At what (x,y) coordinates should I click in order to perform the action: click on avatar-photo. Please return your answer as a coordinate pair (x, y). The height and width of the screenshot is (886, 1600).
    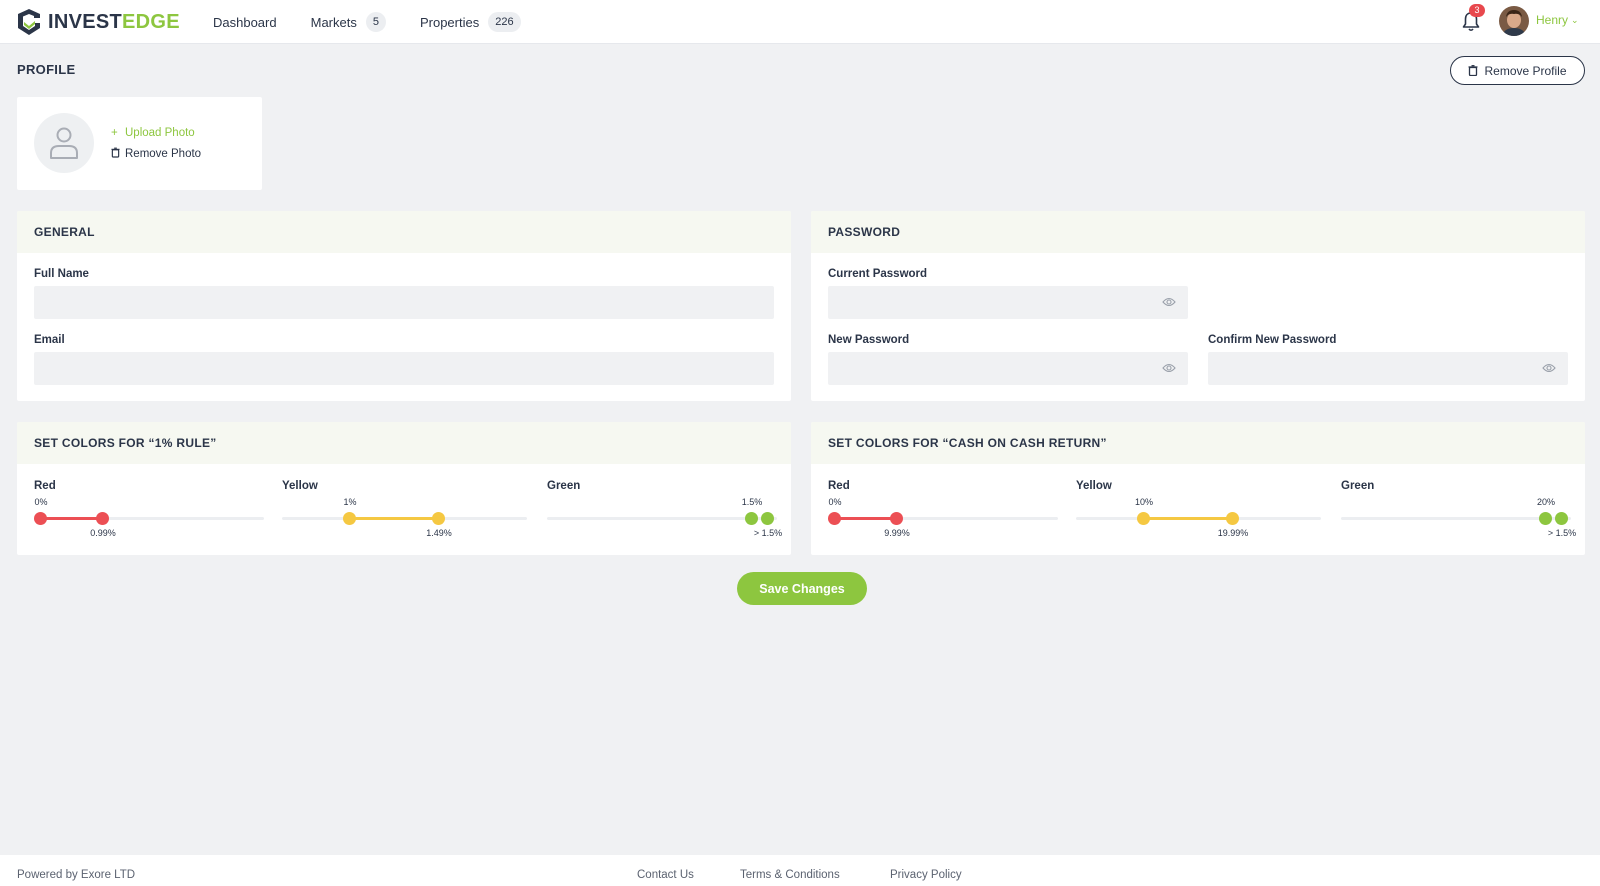
    Looking at the image, I should click on (1514, 21).